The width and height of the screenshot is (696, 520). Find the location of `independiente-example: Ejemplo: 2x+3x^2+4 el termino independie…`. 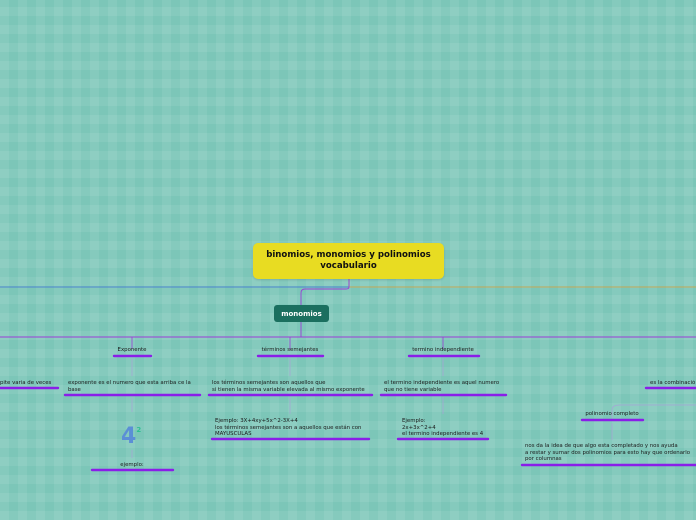

independiente-example: Ejemplo: 2x+3x^2+4 el termino independie… is located at coordinates (442, 428).